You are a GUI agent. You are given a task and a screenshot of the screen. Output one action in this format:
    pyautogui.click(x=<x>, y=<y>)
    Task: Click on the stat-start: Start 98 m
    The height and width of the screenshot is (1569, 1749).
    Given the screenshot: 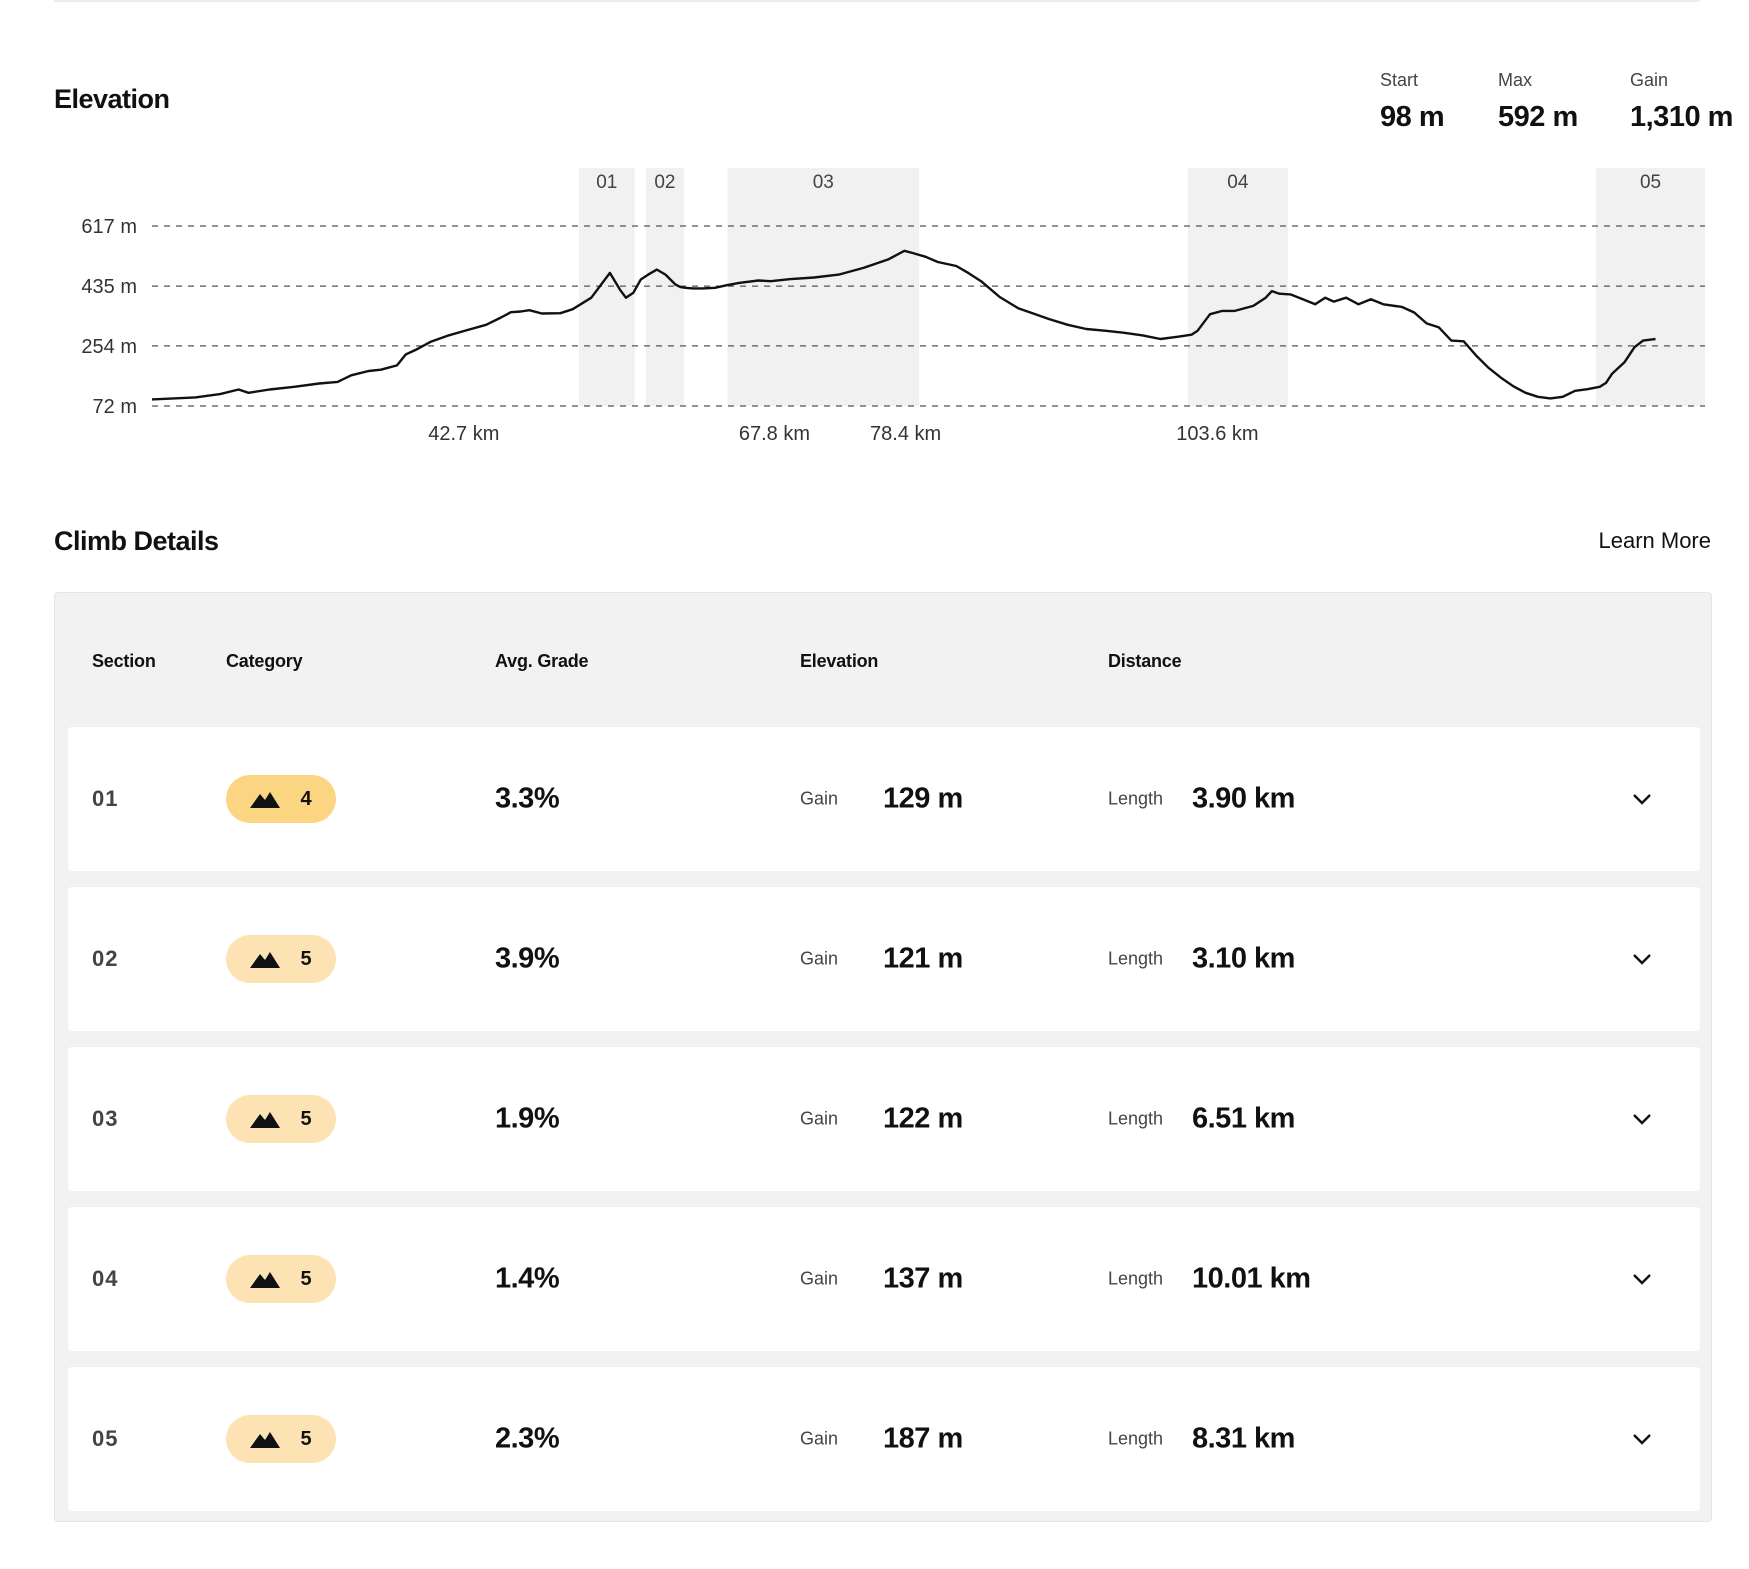 What is the action you would take?
    pyautogui.click(x=1412, y=102)
    